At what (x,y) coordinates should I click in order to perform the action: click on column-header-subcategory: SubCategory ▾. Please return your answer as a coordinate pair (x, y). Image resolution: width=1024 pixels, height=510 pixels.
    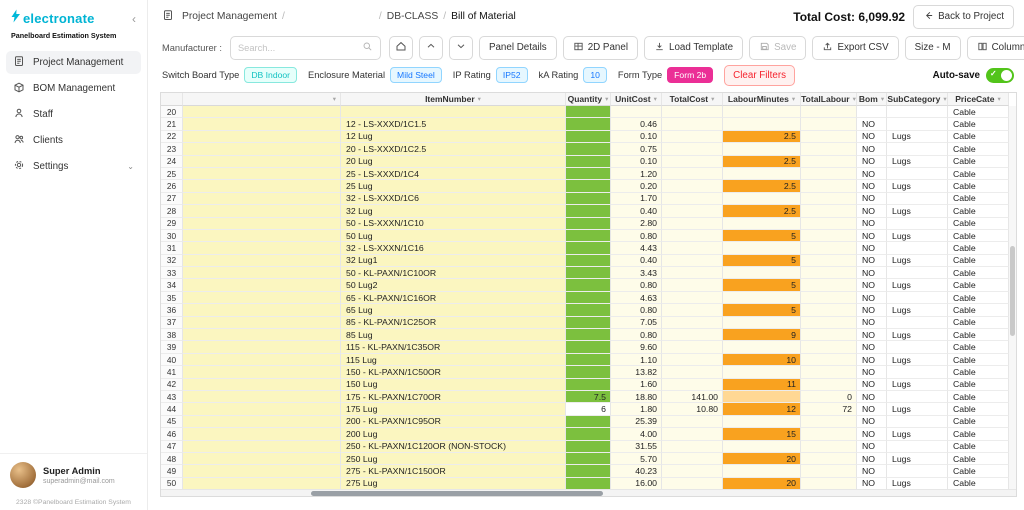
    Looking at the image, I should click on (917, 99).